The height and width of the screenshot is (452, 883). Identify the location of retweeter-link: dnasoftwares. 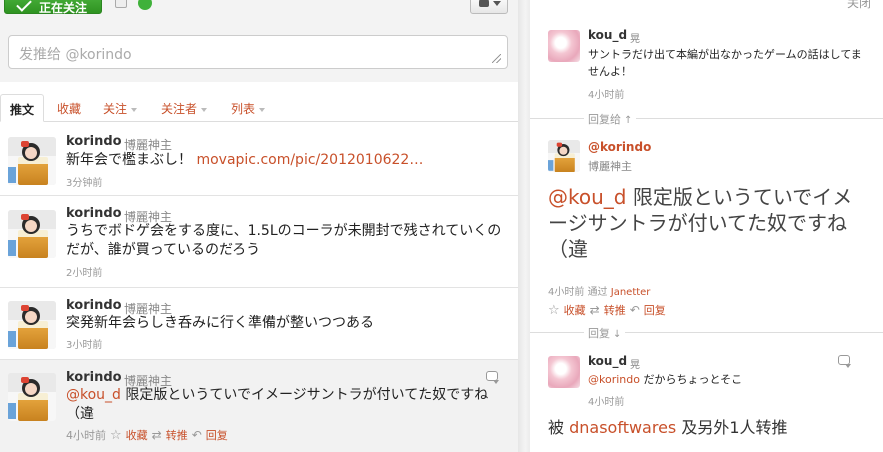
(622, 427).